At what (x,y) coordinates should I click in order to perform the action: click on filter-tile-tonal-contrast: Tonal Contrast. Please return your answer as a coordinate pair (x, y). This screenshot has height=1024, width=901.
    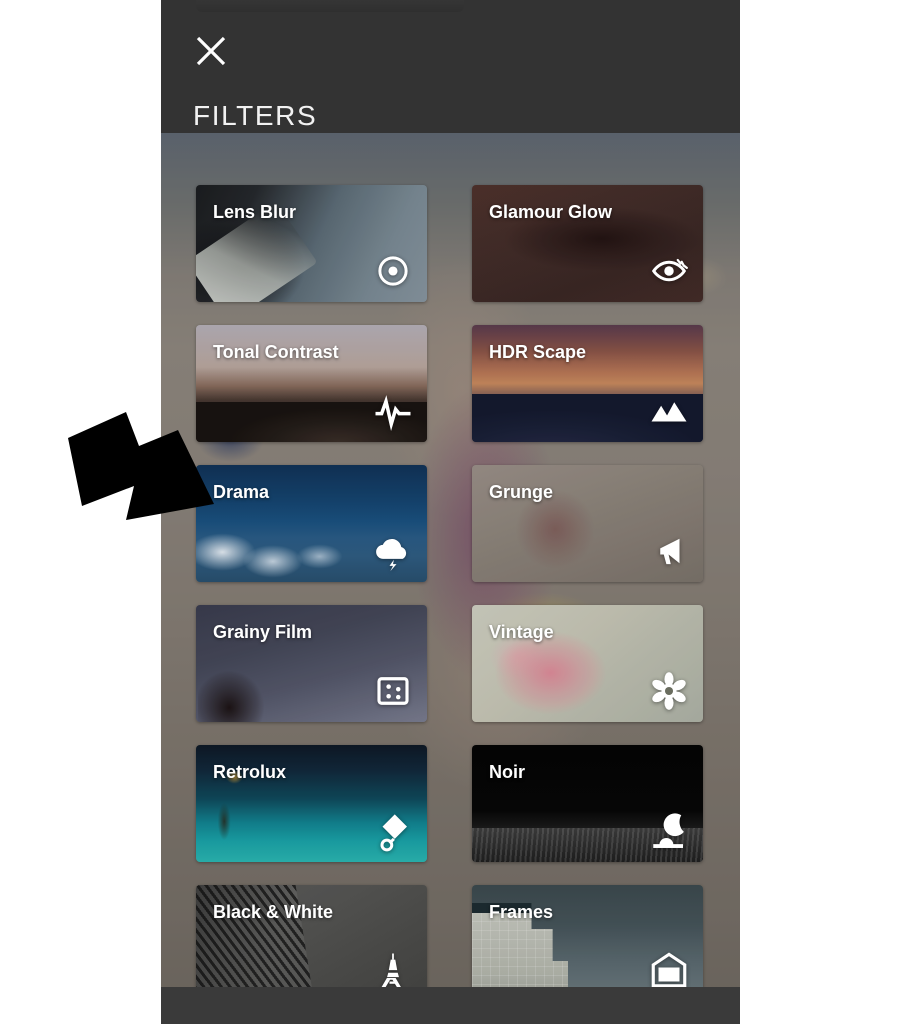
    Looking at the image, I should click on (311, 383).